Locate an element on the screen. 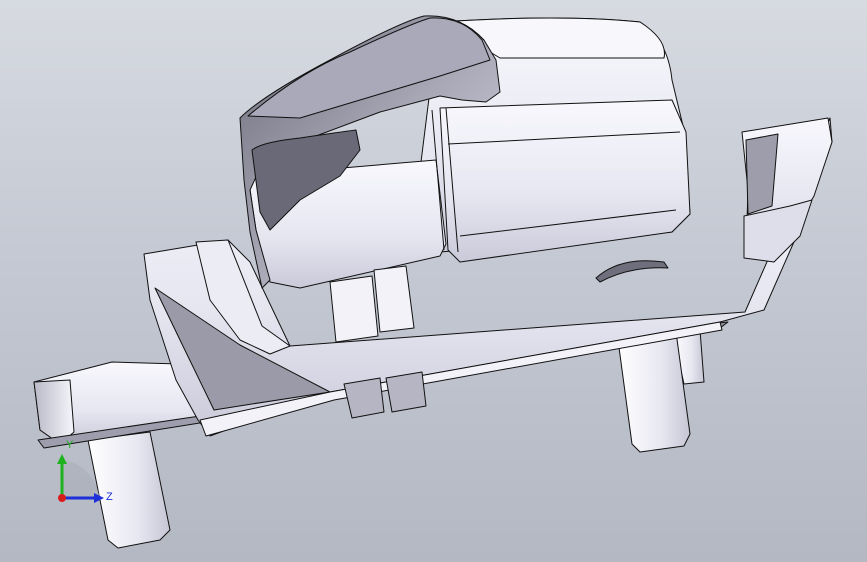  coordinate-triad: Y Z is located at coordinates (80, 480).